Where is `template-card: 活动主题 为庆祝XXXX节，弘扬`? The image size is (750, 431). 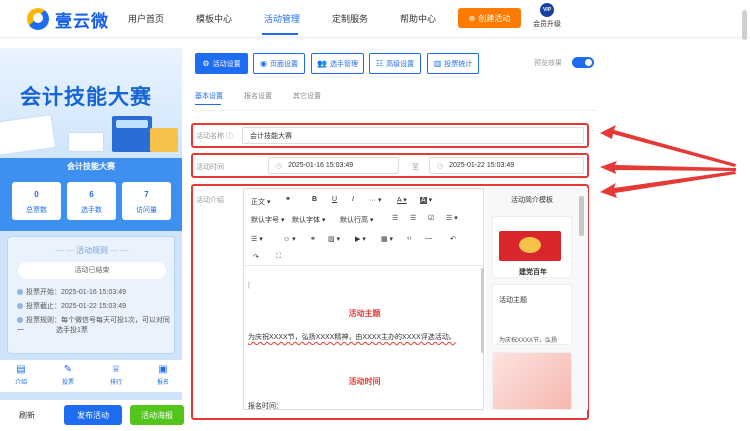 template-card: 活动主题 为庆祝XXXX节，弘扬 is located at coordinates (532, 314).